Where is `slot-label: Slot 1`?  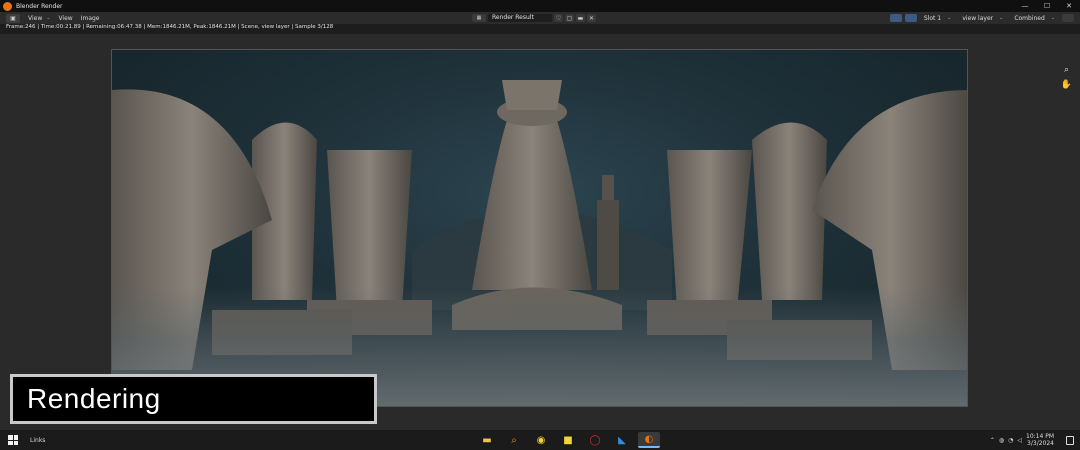
slot-label: Slot 1 is located at coordinates (932, 18).